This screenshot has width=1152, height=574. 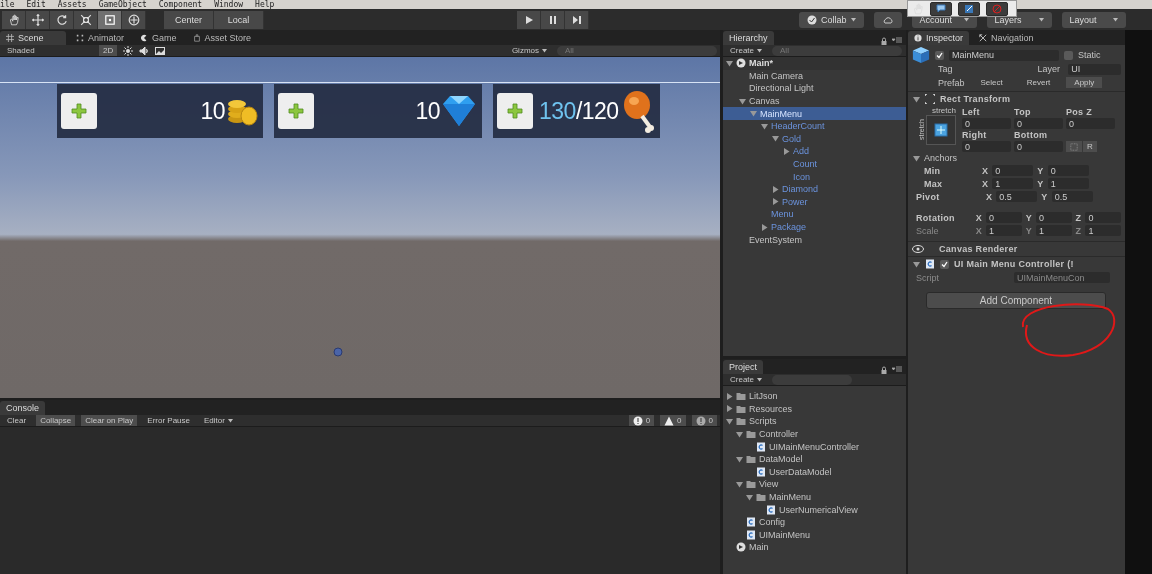 What do you see at coordinates (529, 50) in the screenshot?
I see `gizmos-dropdown: Gizmos` at bounding box center [529, 50].